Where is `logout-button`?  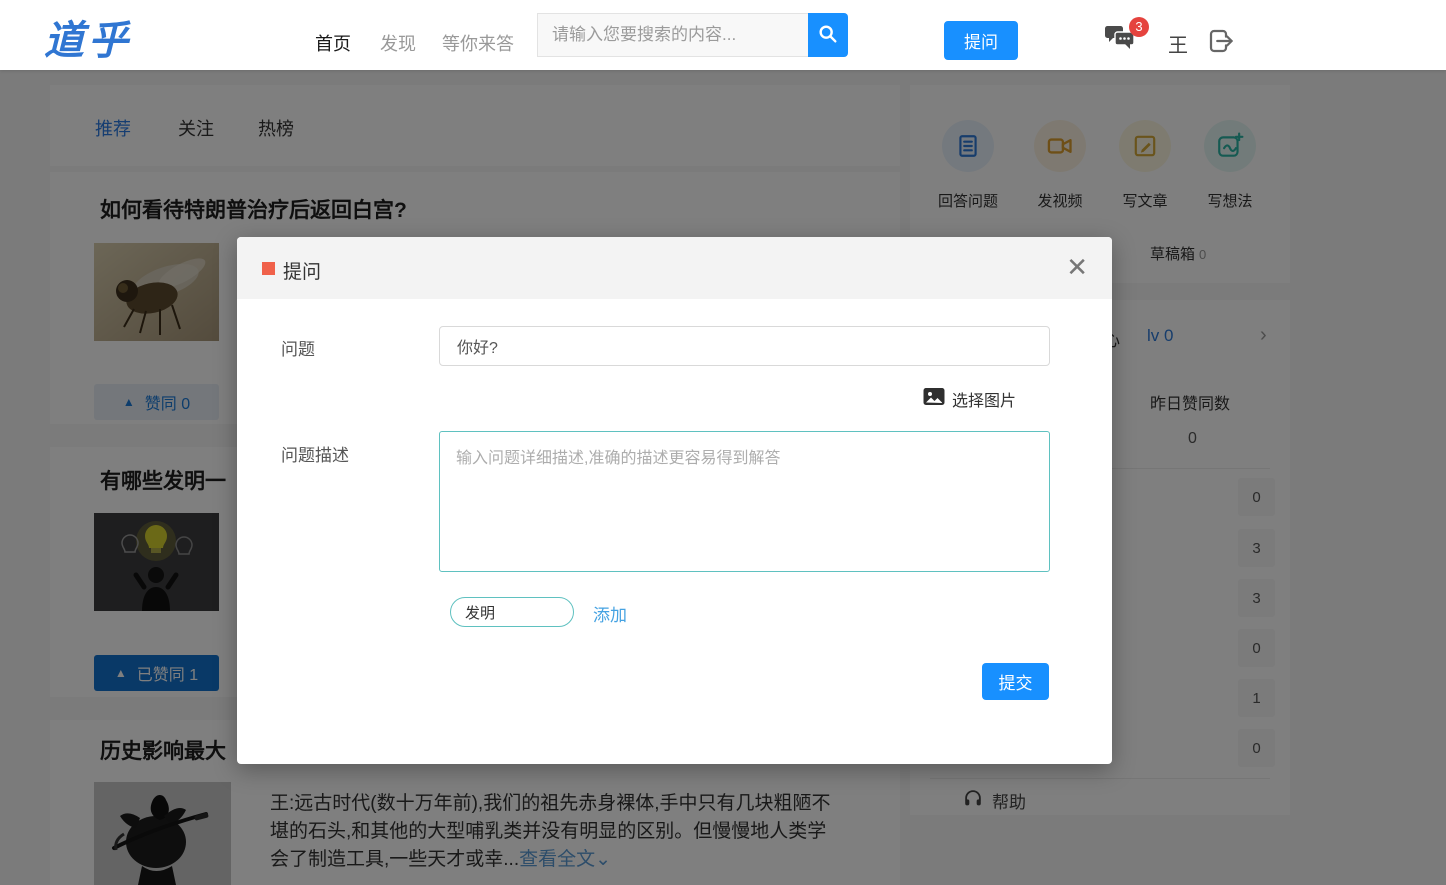
logout-button is located at coordinates (1222, 42).